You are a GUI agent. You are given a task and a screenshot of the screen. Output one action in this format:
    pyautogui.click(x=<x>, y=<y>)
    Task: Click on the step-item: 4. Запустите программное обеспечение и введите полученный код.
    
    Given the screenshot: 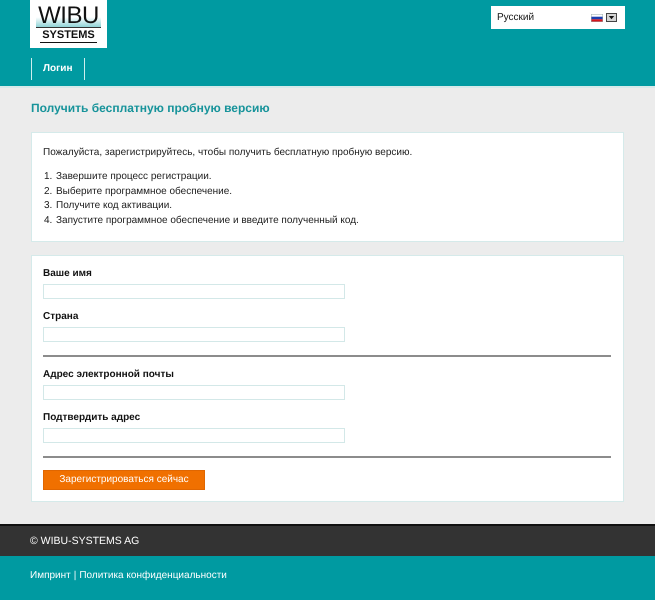 What is the action you would take?
    pyautogui.click(x=201, y=221)
    